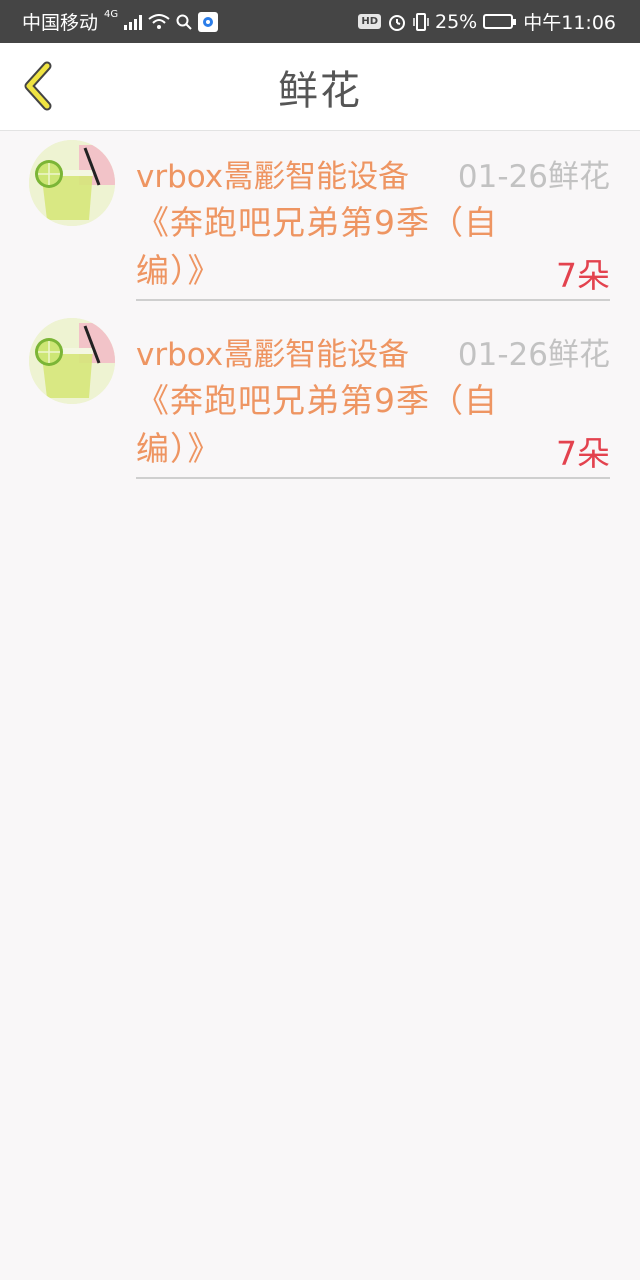  I want to click on network-type-label: 4G, so click(111, 14).